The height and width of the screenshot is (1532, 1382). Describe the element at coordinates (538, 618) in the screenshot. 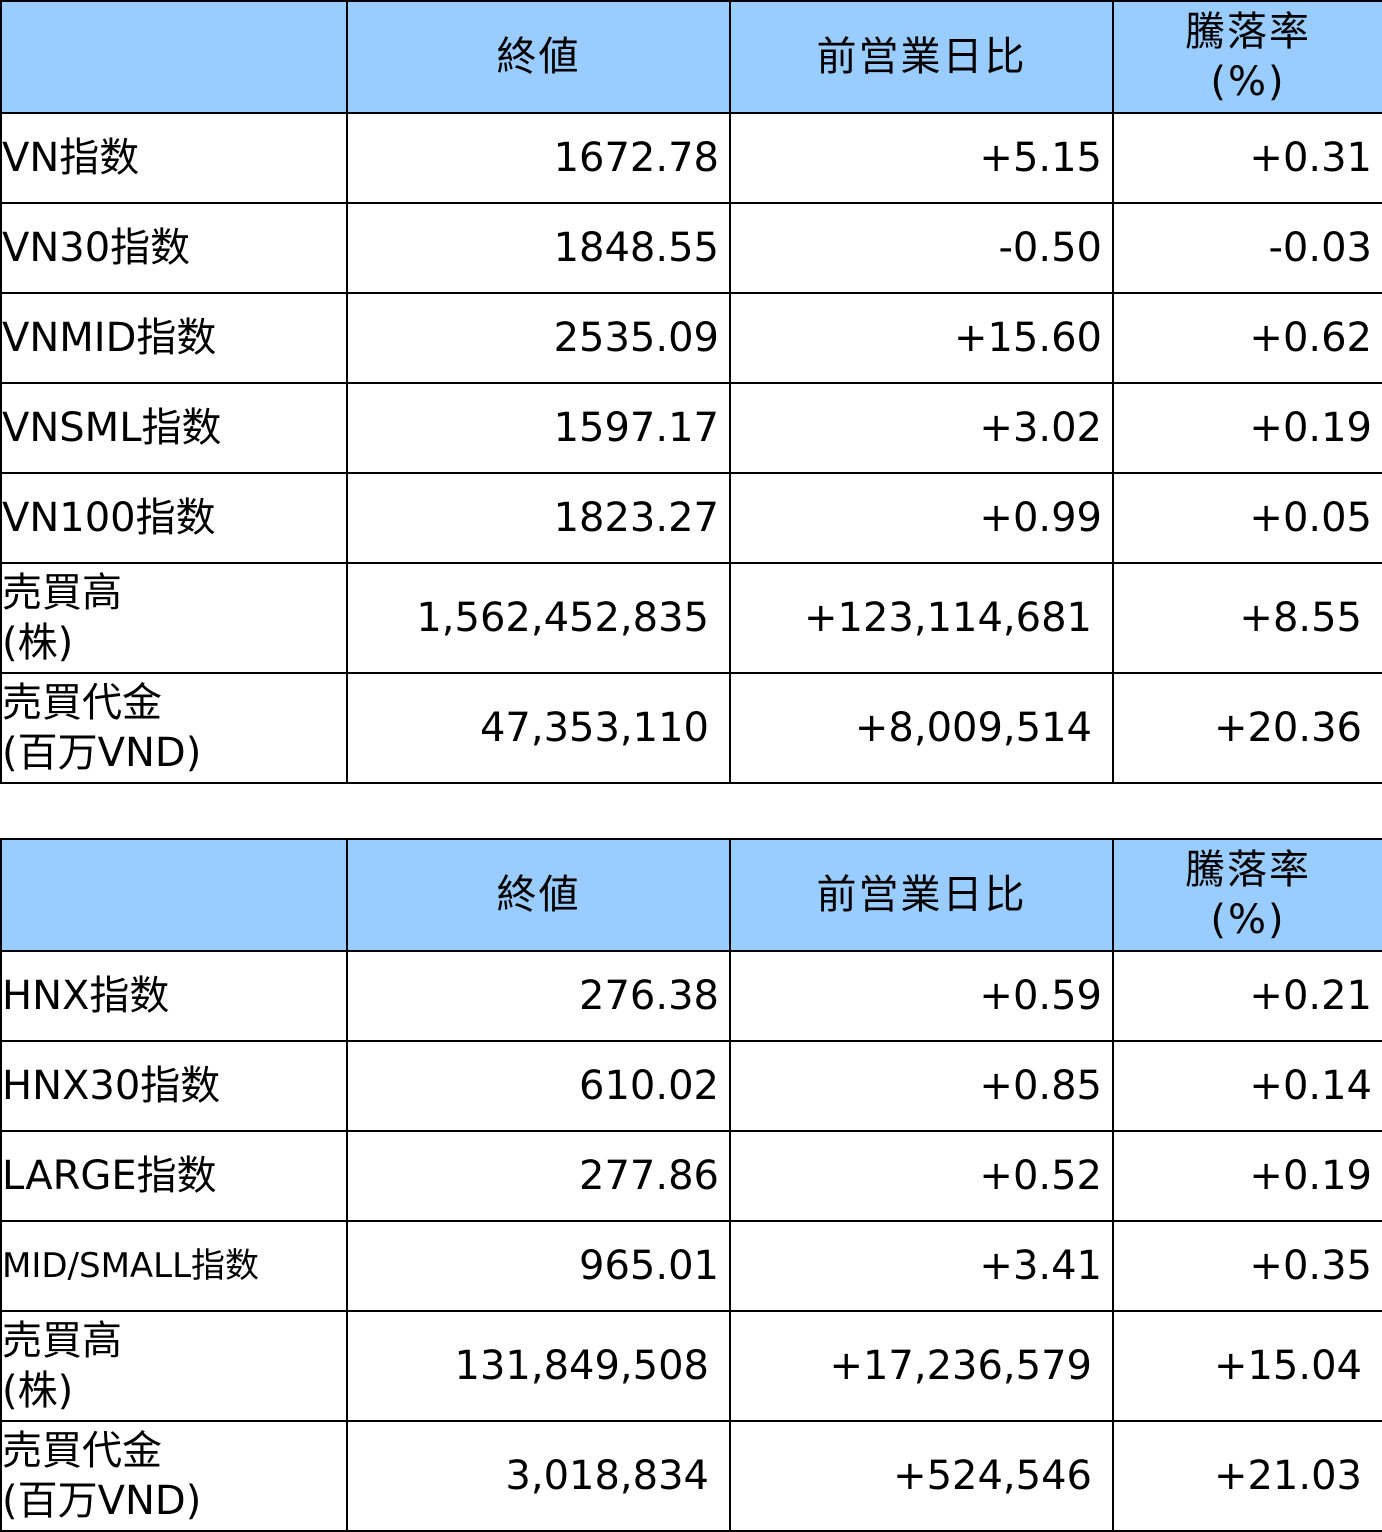

I see `volume-close: 1,562,452,835` at that location.